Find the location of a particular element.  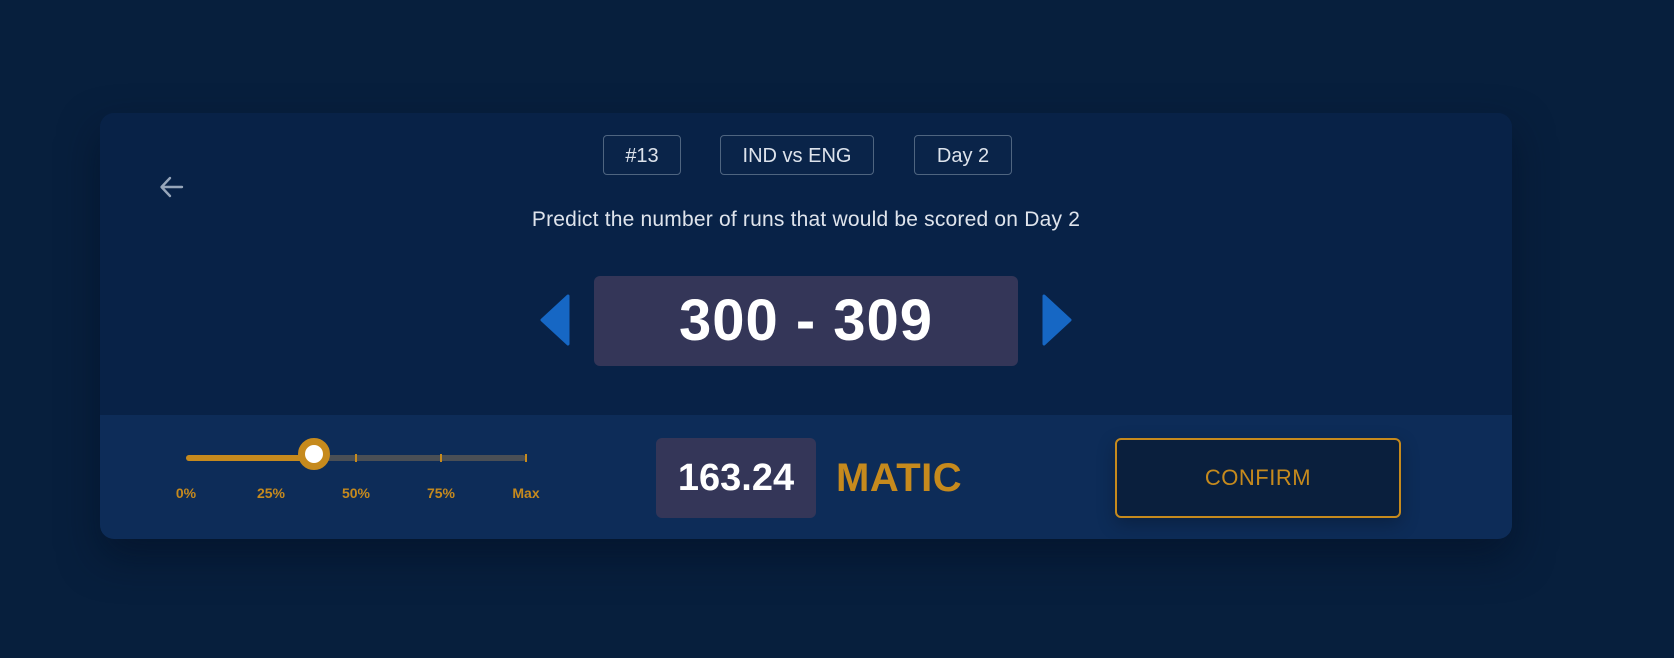

slider-tick-max is located at coordinates (526, 458).